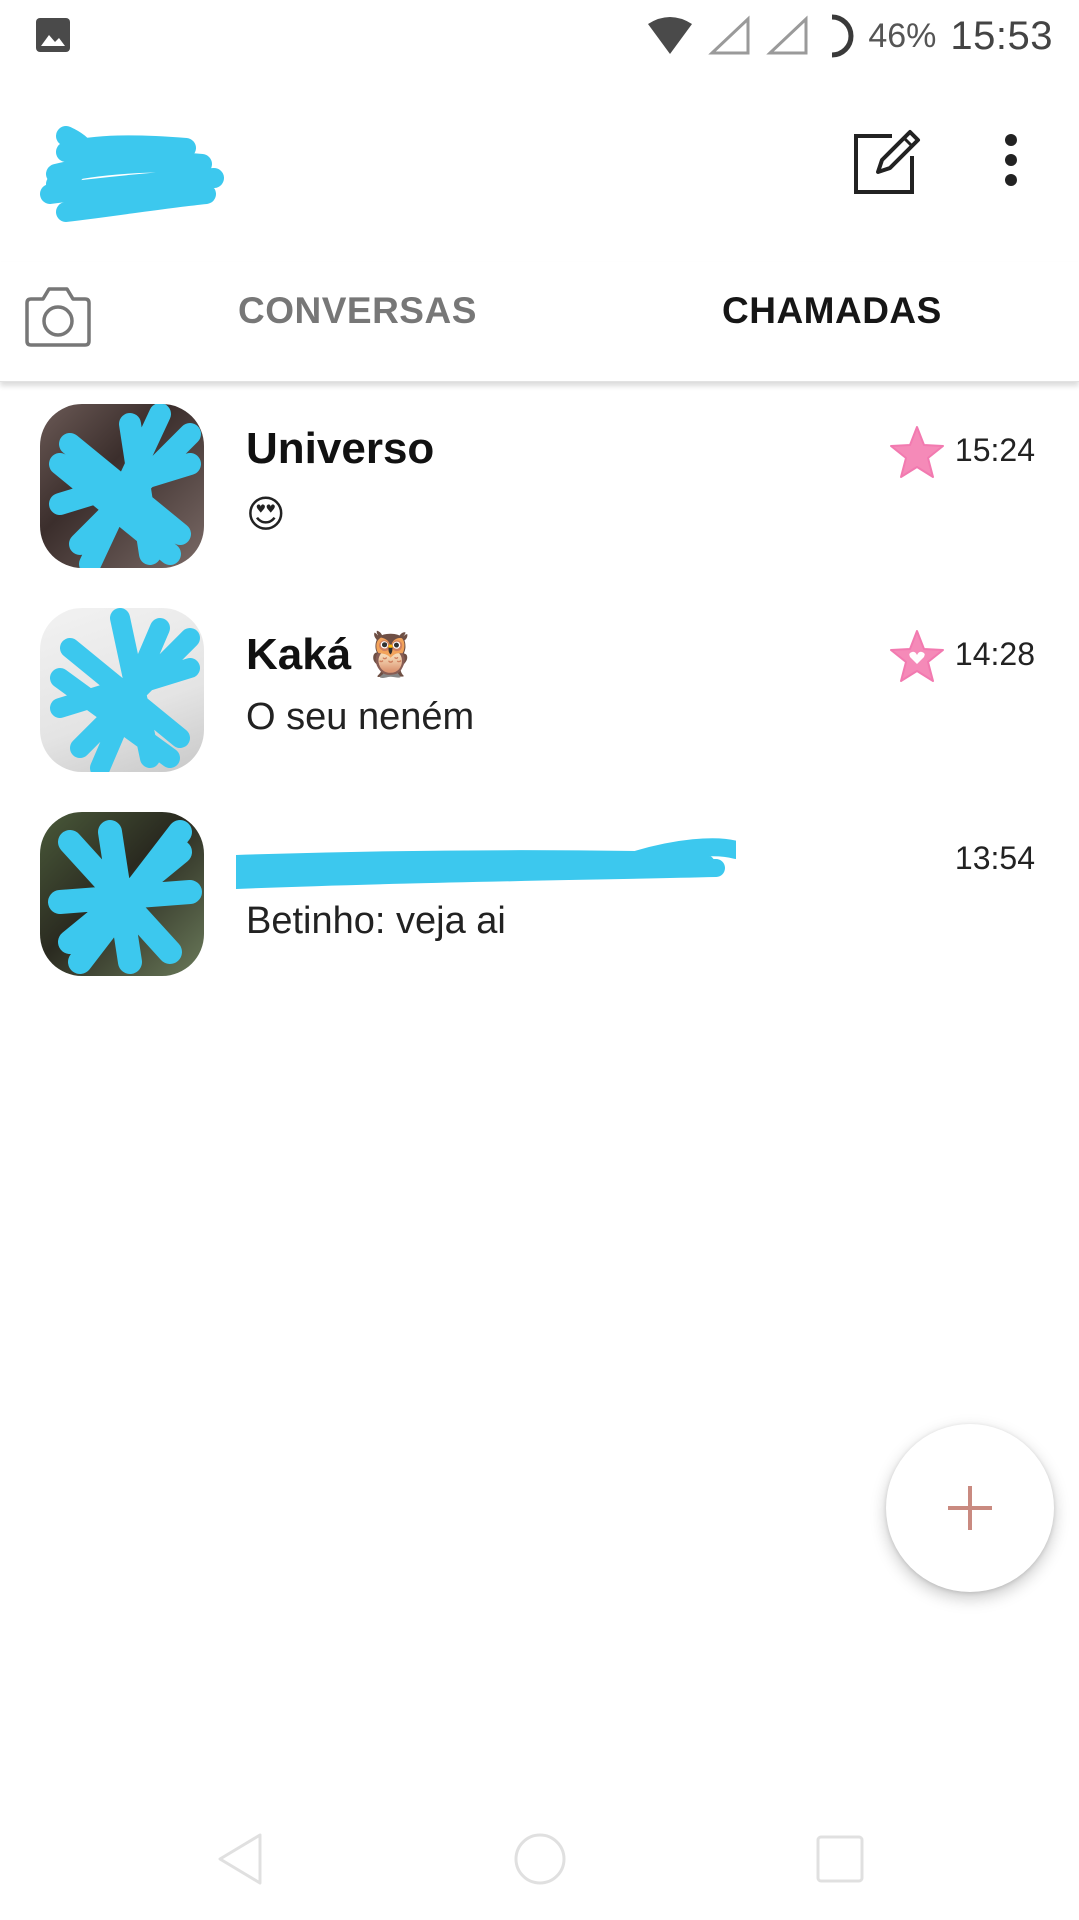 The width and height of the screenshot is (1079, 1920). I want to click on wifi-icon, so click(670, 35).